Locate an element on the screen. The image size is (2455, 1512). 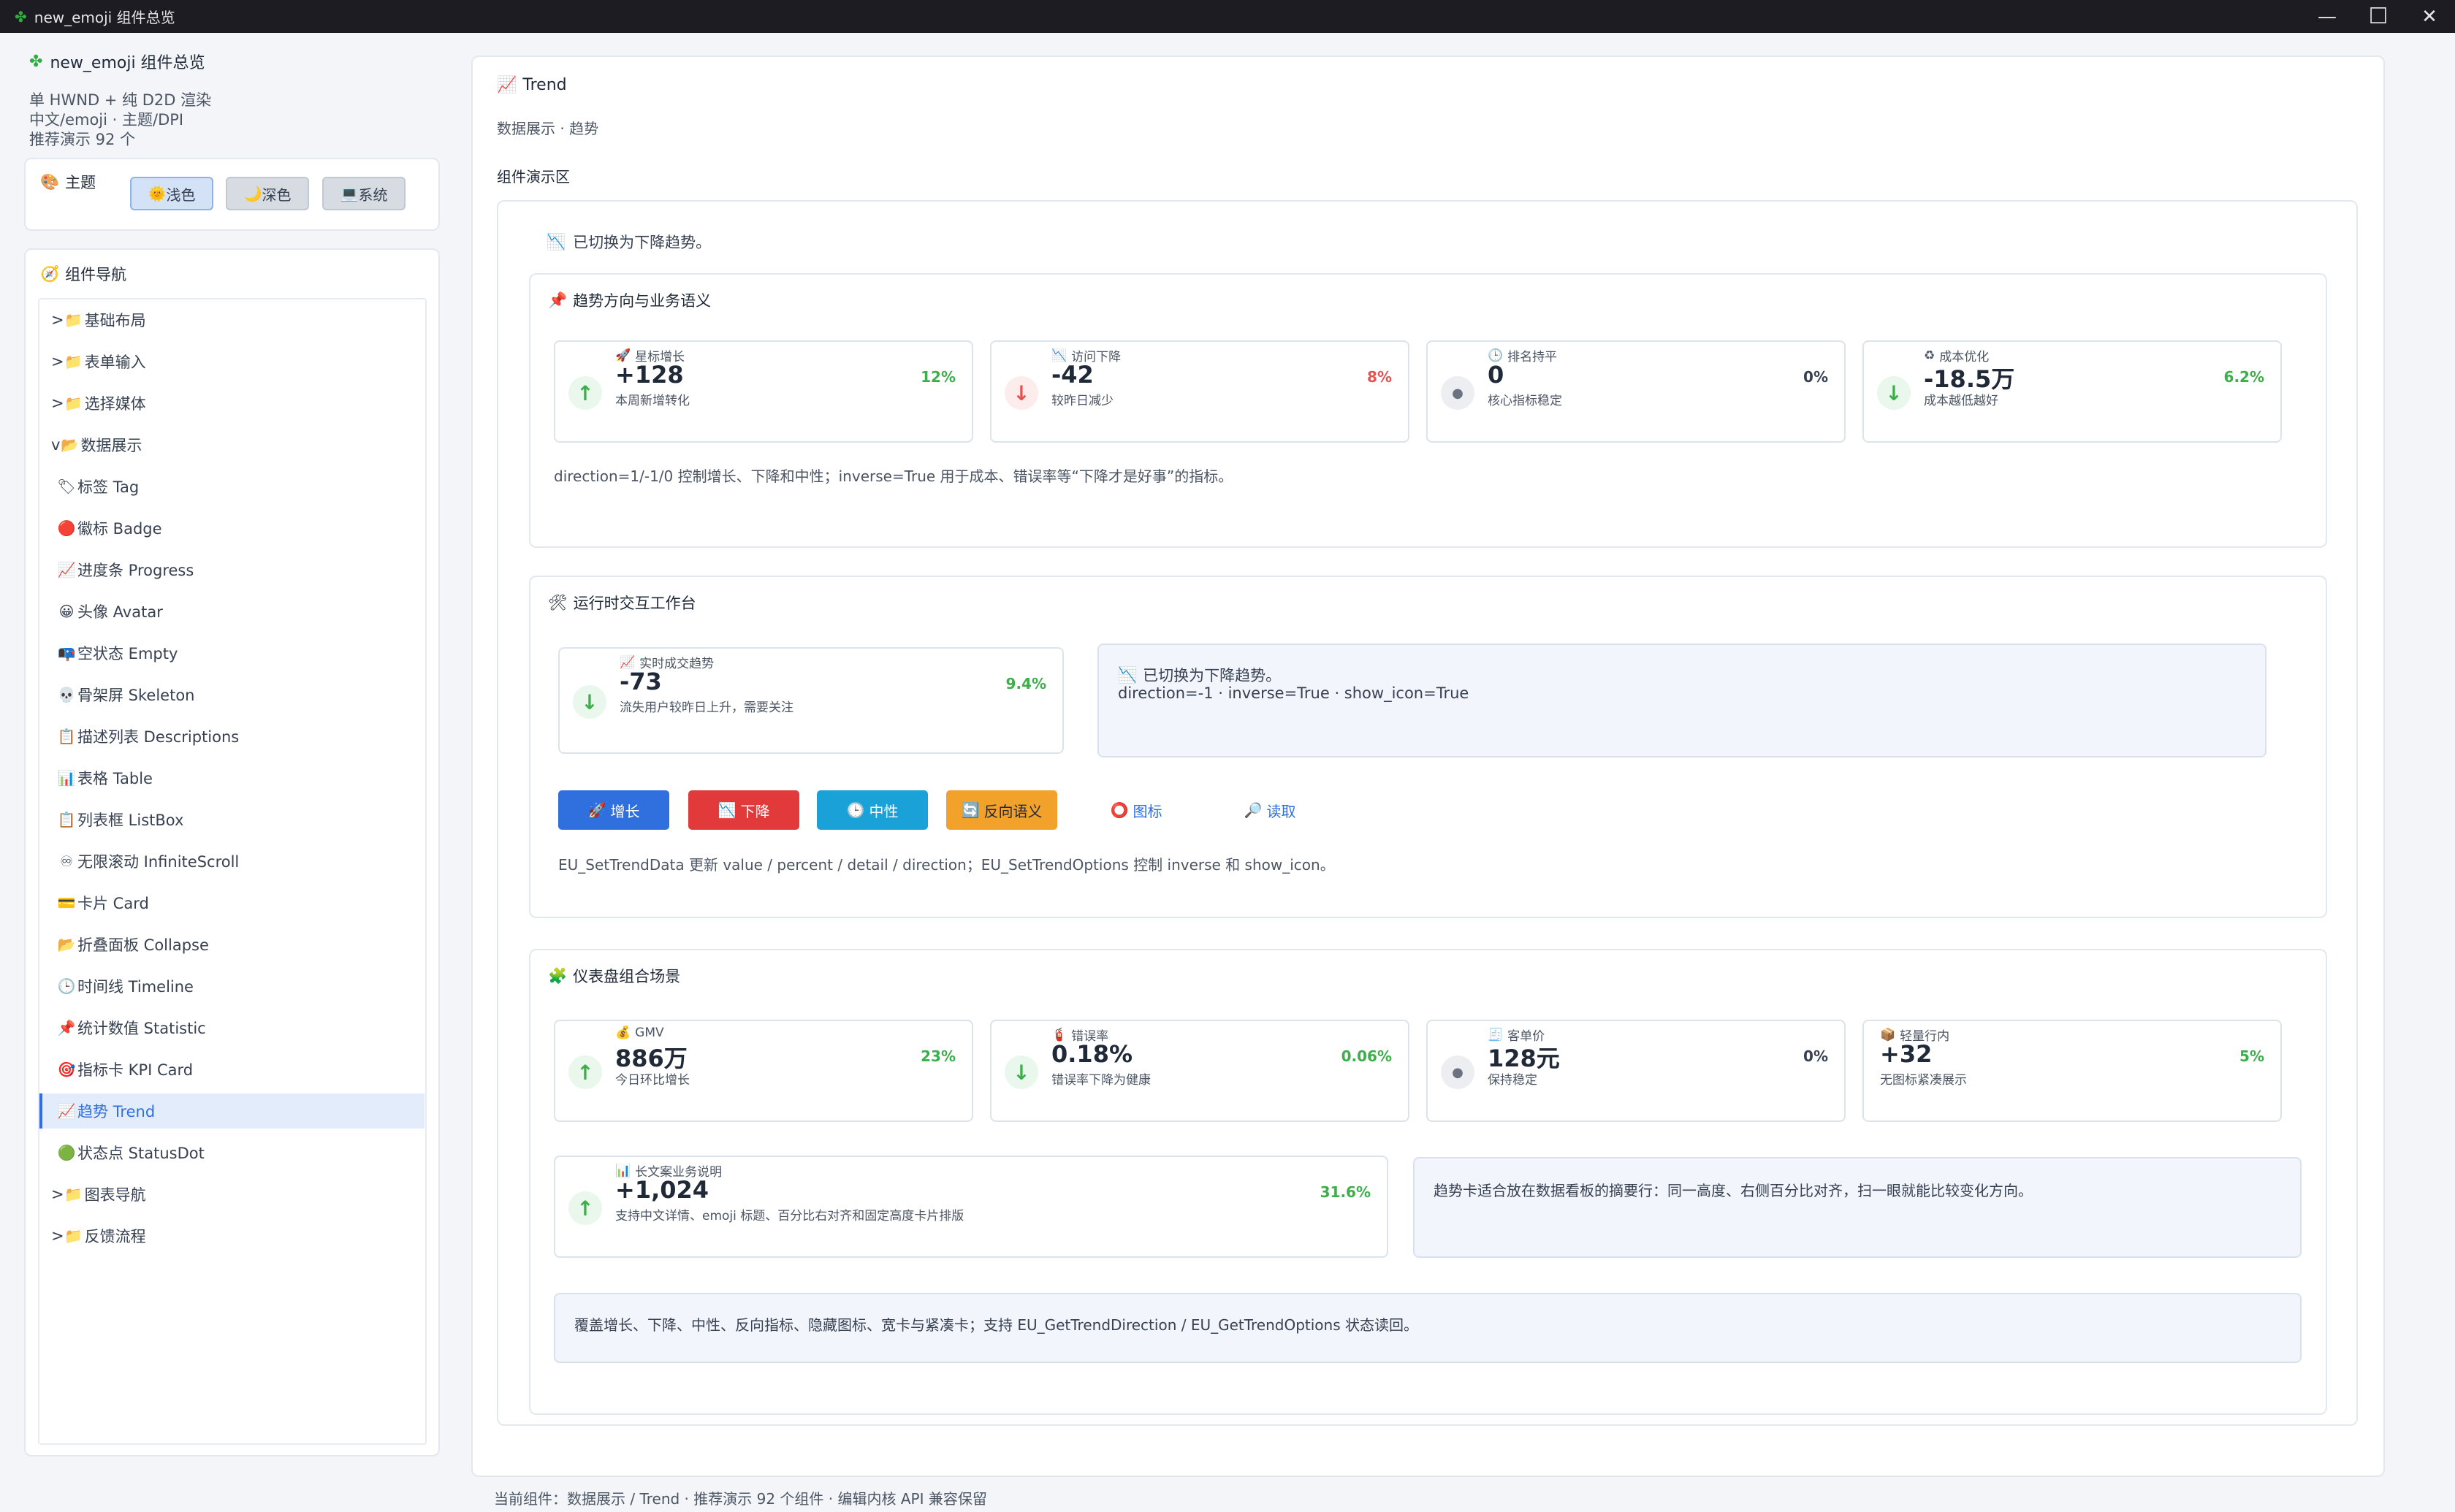
nav-item: 😀 头像 Avatar is located at coordinates (232, 611).